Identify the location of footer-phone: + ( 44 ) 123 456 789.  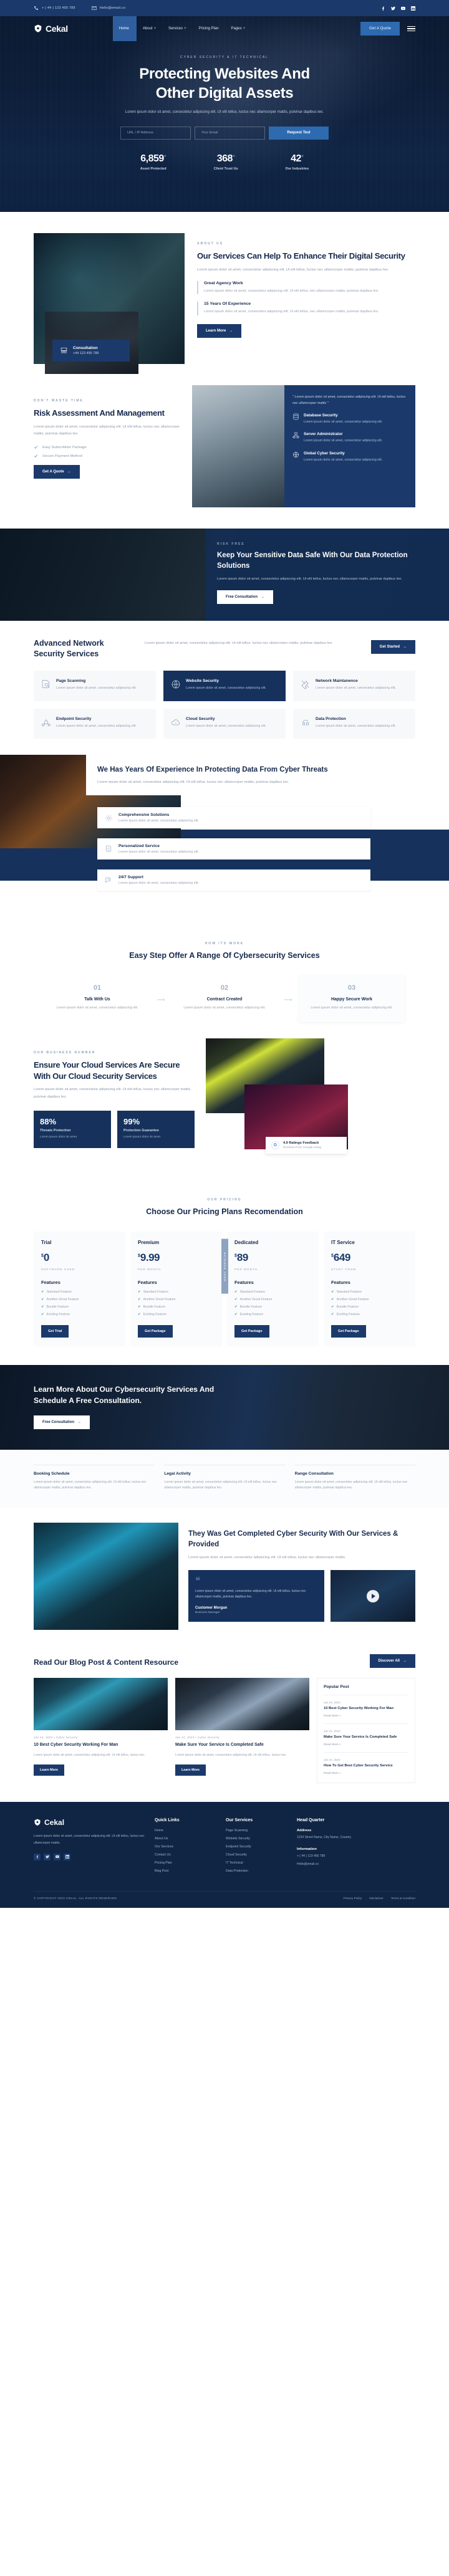
(340, 1857).